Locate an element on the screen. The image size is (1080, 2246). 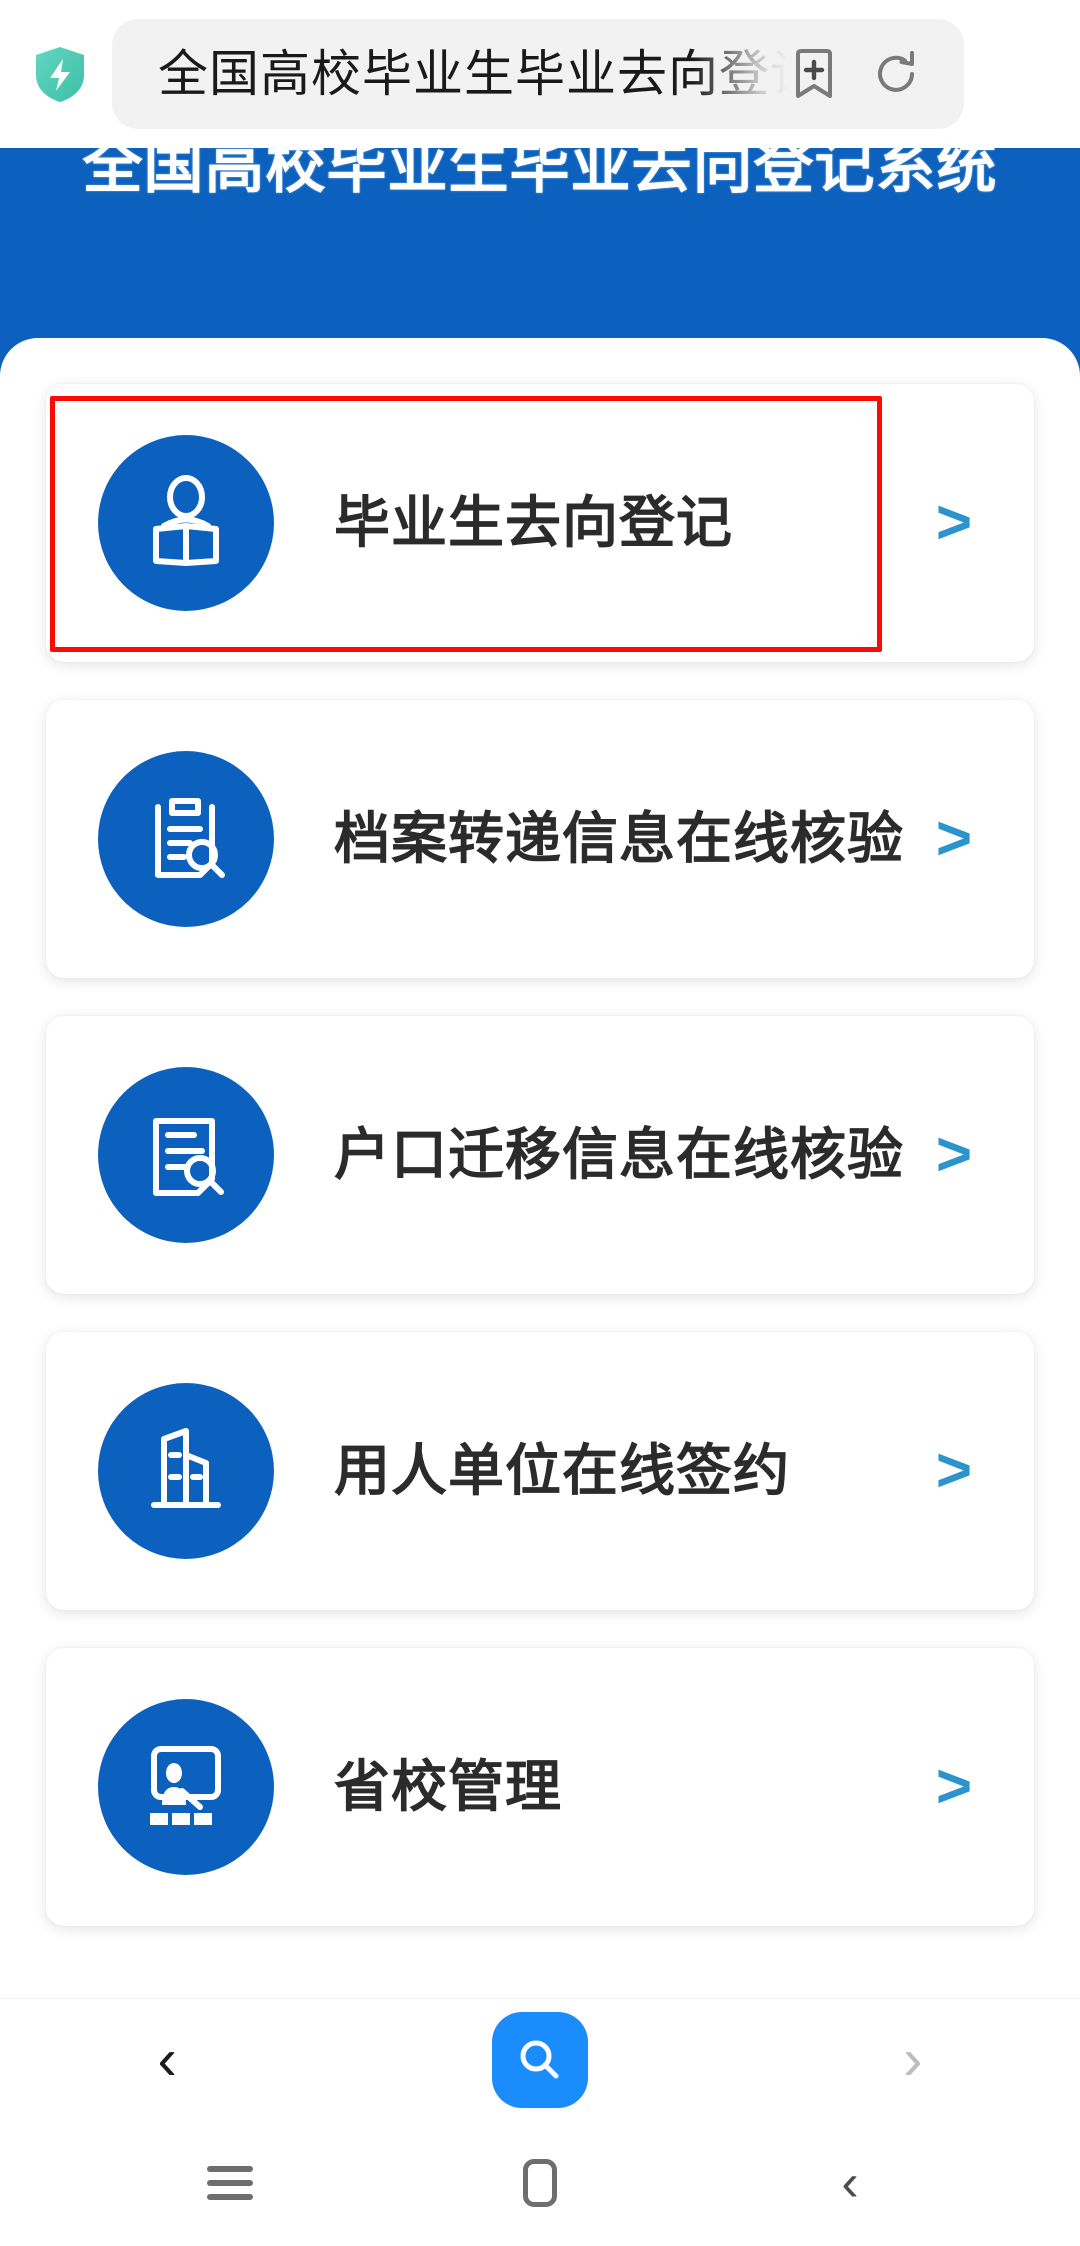
bookmark-add-button is located at coordinates (814, 74).